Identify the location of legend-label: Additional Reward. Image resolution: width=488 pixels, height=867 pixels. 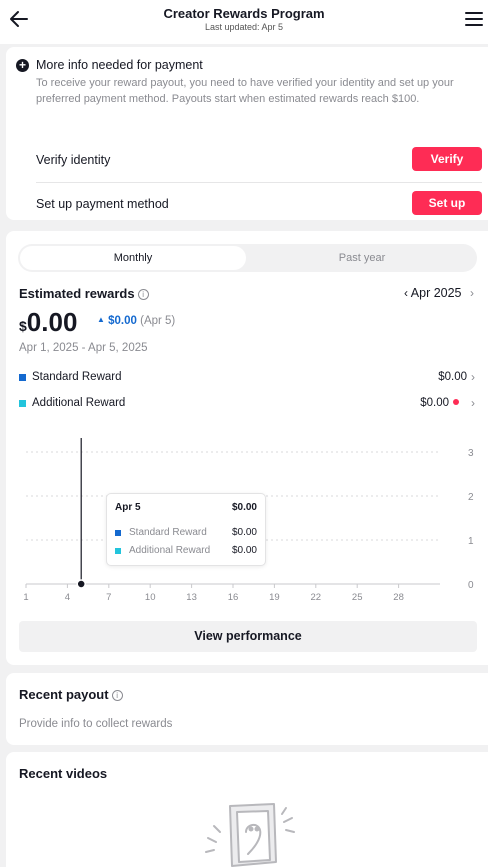
(79, 403).